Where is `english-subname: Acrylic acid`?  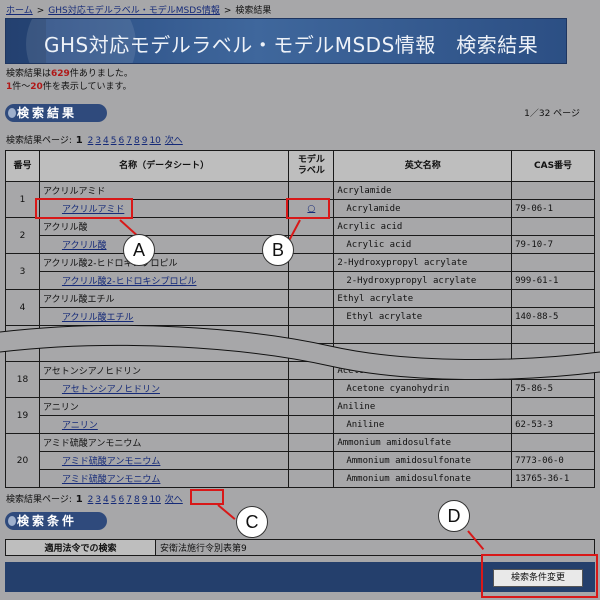 english-subname: Acrylic acid is located at coordinates (423, 244).